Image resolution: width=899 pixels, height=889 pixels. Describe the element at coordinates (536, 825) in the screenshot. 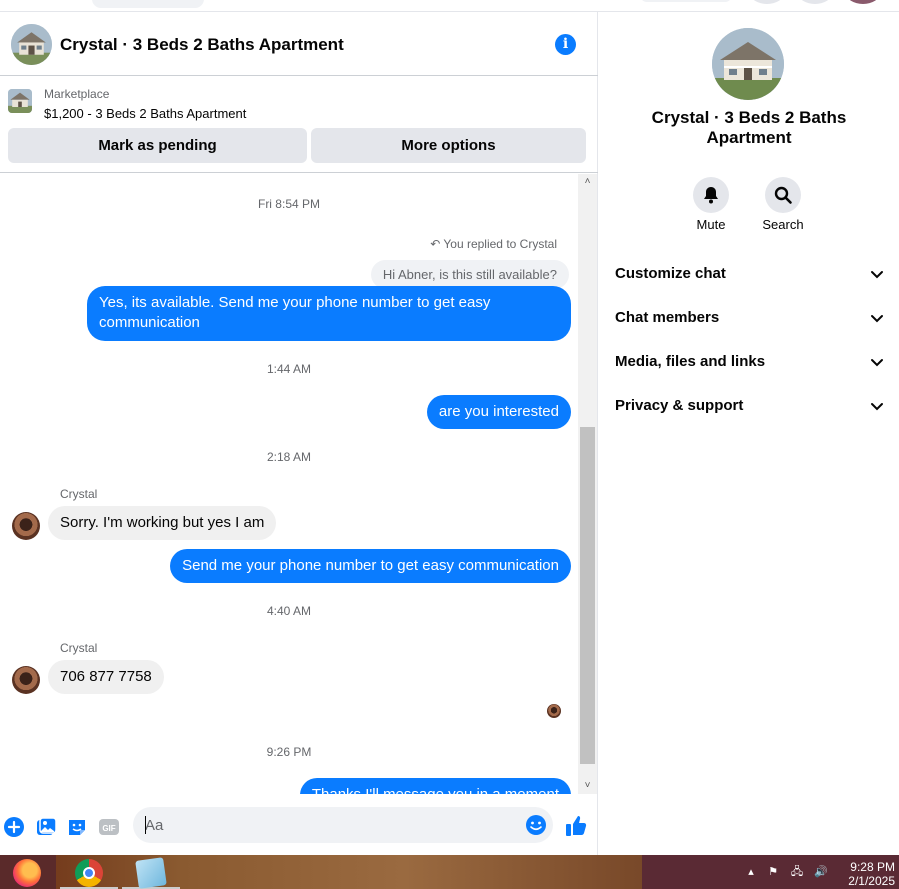

I see `emoji-icon` at that location.